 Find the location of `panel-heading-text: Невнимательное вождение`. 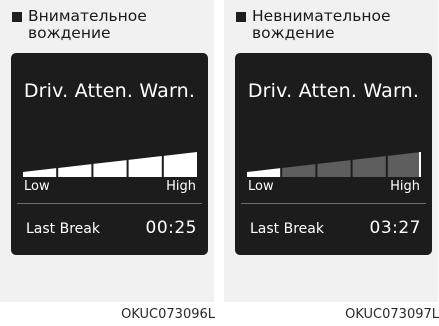

panel-heading-text: Невнимательное вождение is located at coordinates (321, 24).